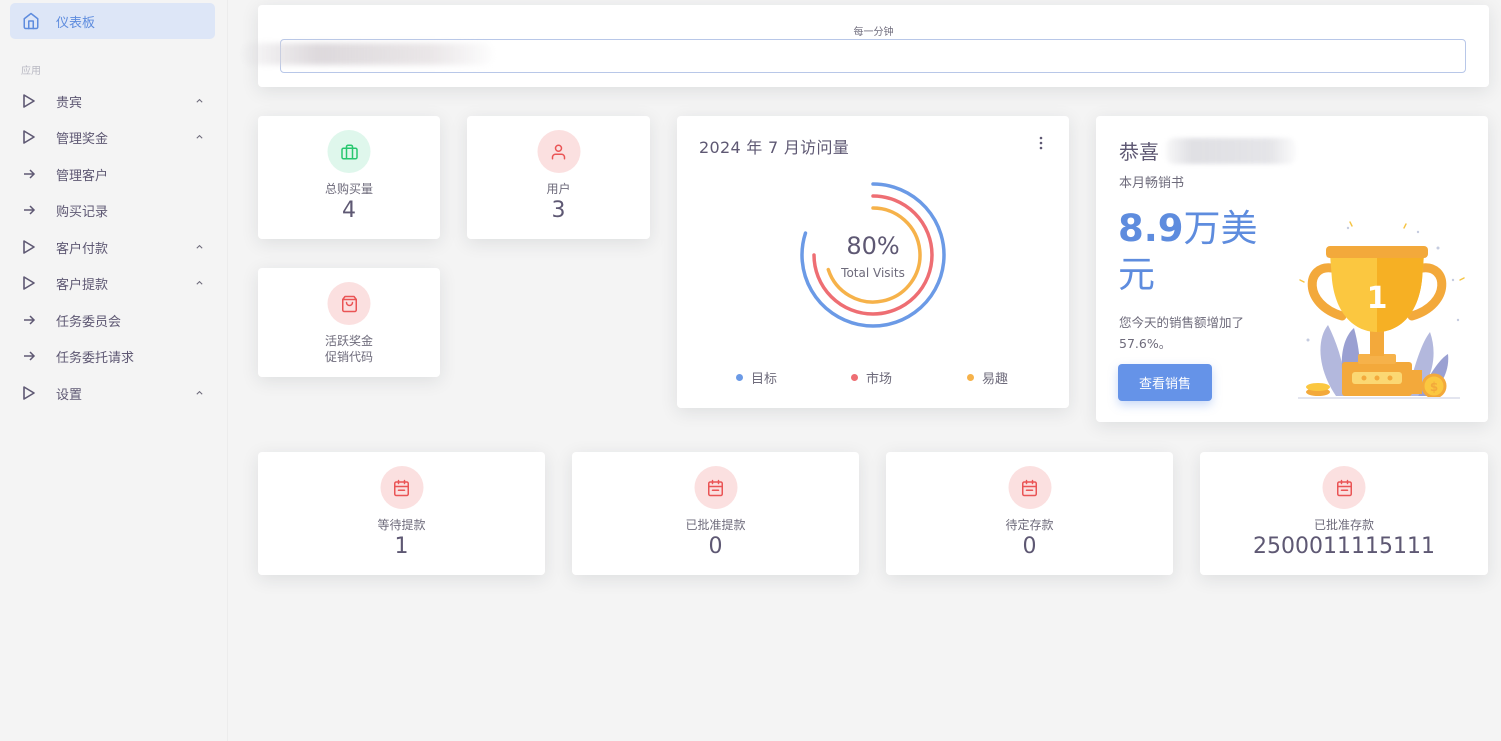  What do you see at coordinates (349, 177) in the screenshot?
I see `stat-total-purchase: 总购买量 4` at bounding box center [349, 177].